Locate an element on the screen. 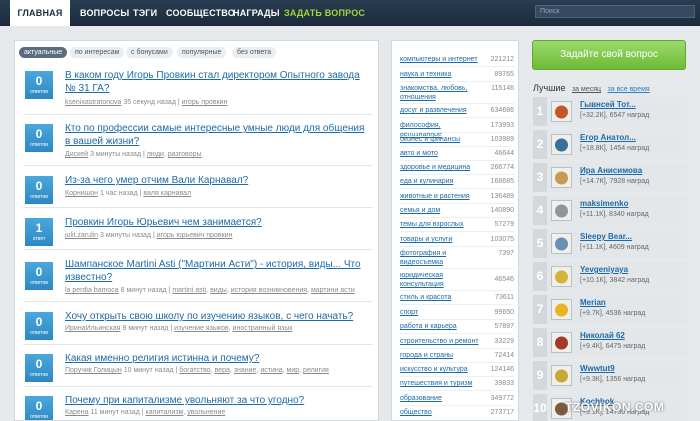 This screenshot has height=421, width=700. author-link: ИринаИльинская is located at coordinates (93, 328).